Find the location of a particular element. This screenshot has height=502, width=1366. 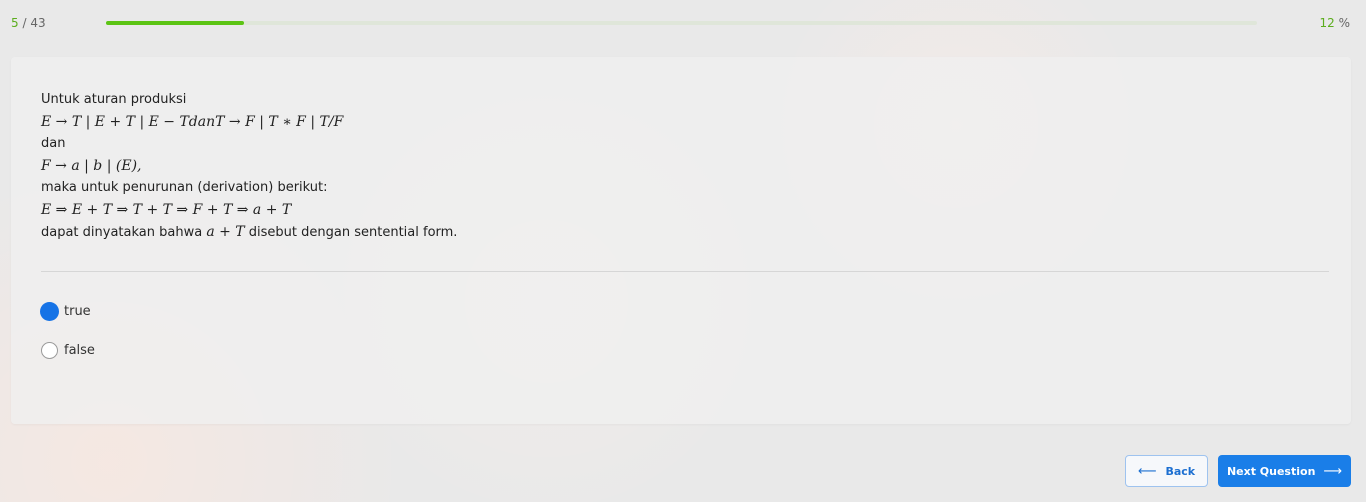

answer-option-true: true is located at coordinates (65, 311).